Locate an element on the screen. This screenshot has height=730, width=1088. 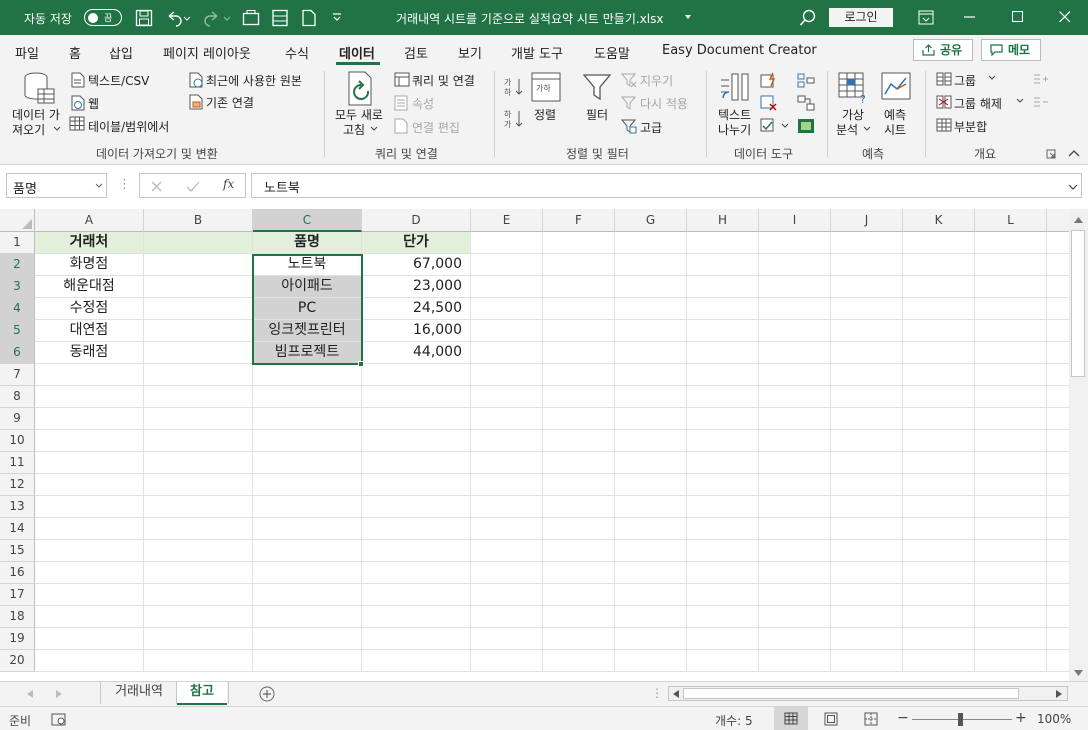
vendor-cell: 수정점 is located at coordinates (89, 309).